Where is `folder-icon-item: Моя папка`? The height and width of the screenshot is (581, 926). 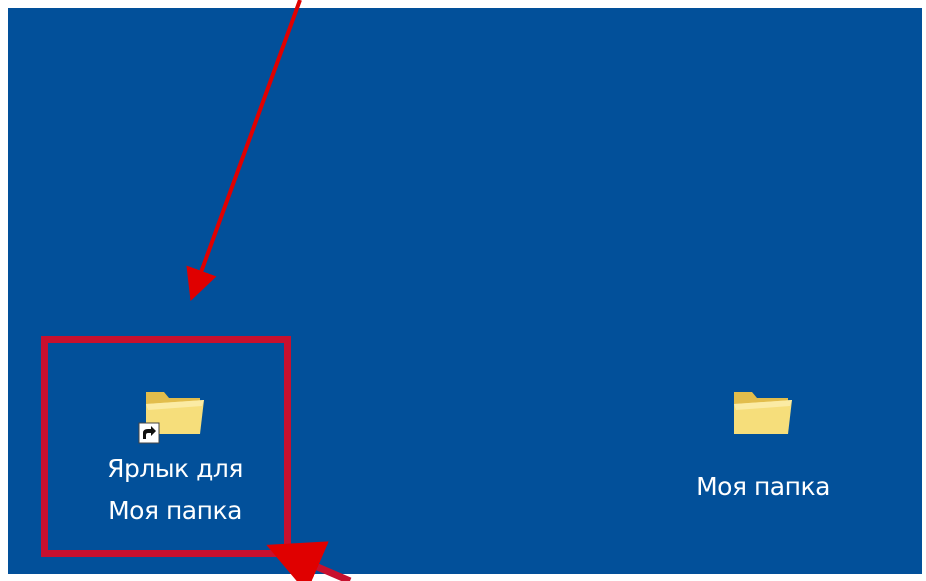
folder-icon-item: Моя папка is located at coordinates (763, 443).